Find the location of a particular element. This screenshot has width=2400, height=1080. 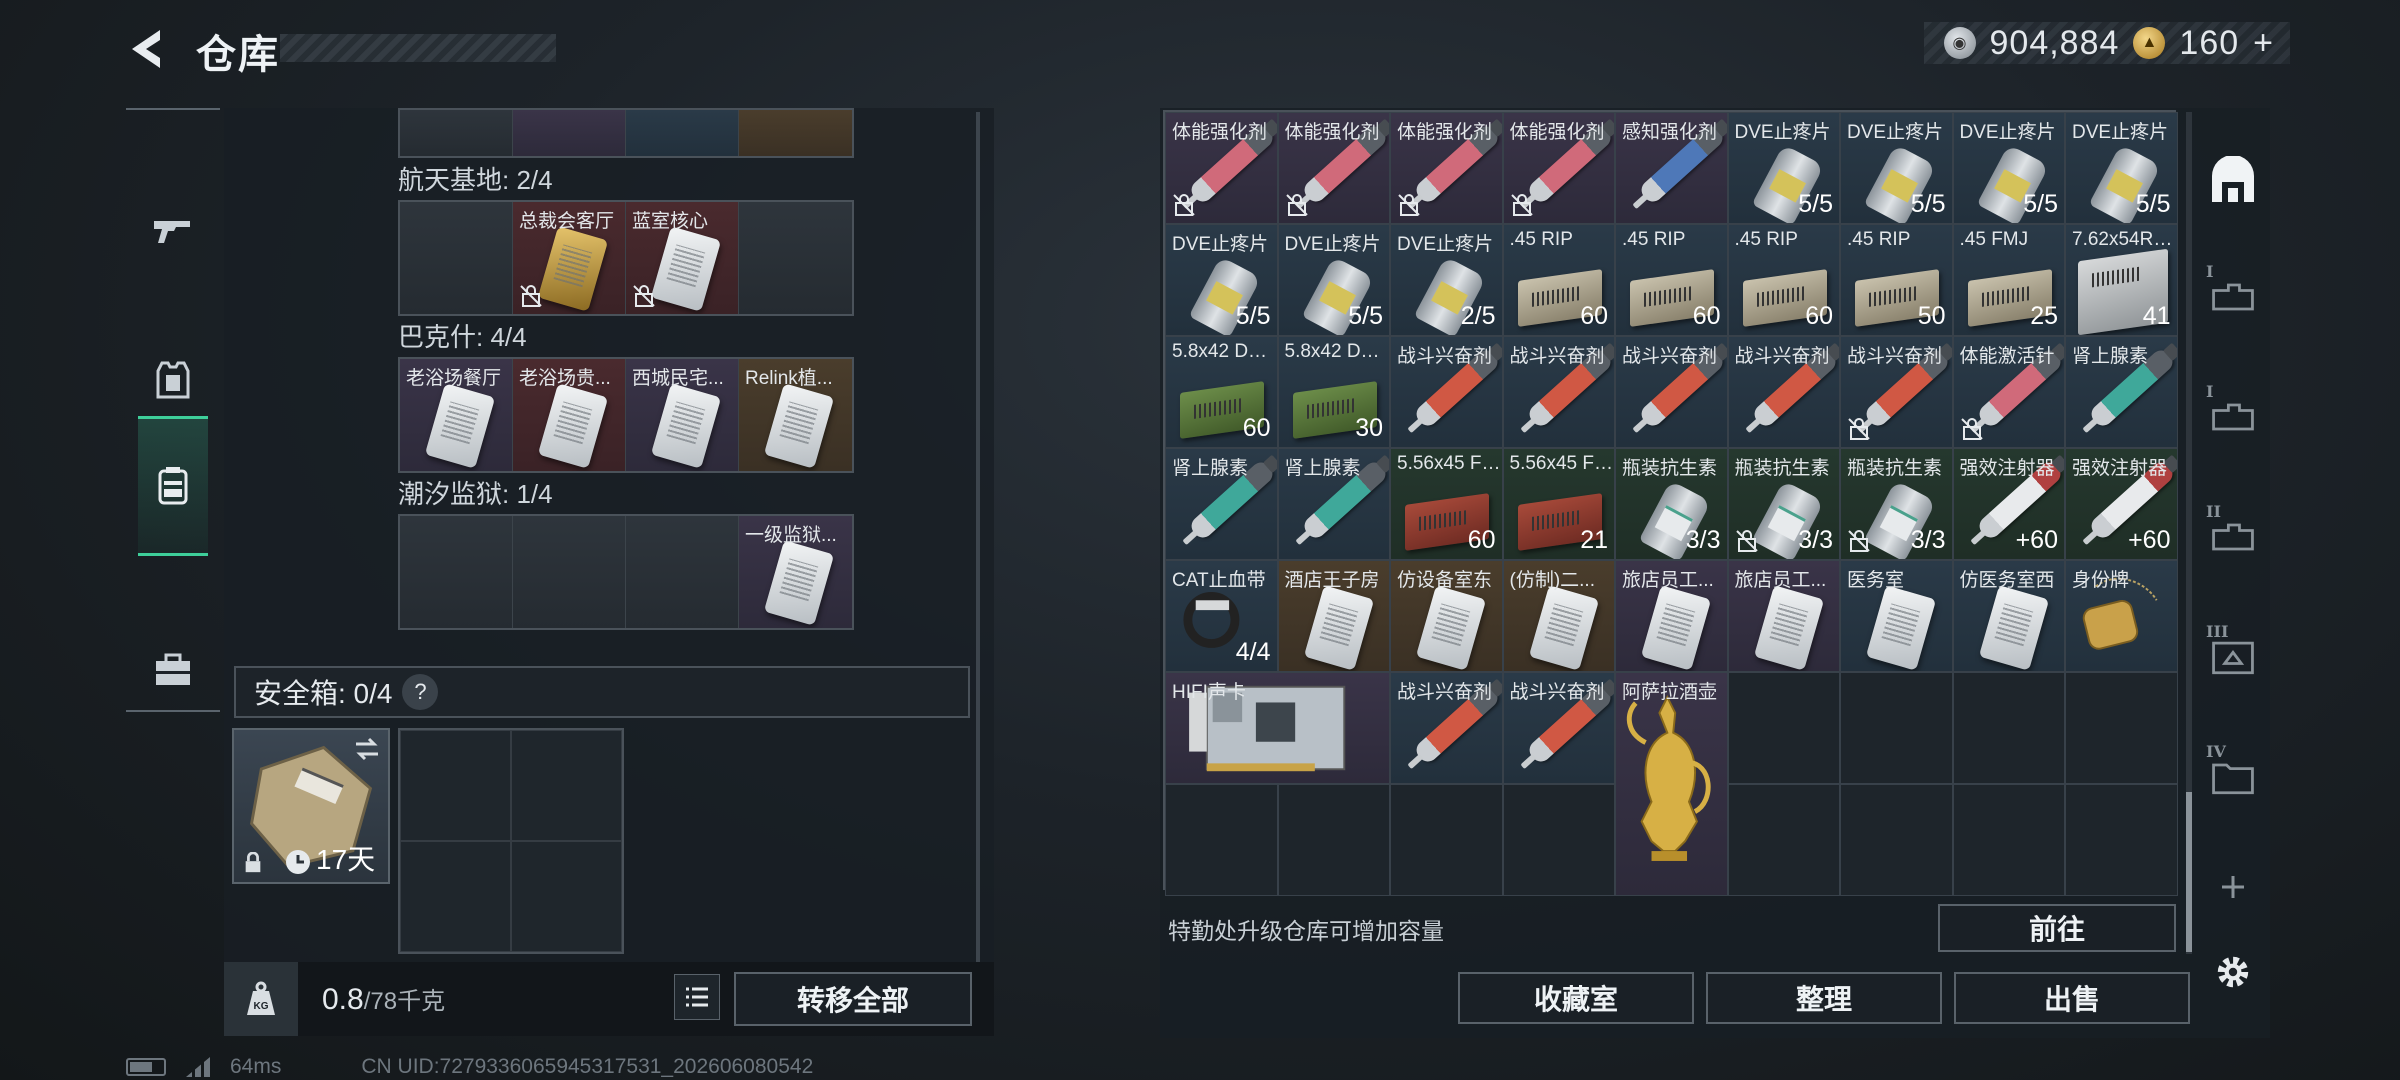

storage-item: .45 FMJ 25 is located at coordinates (2008, 280).